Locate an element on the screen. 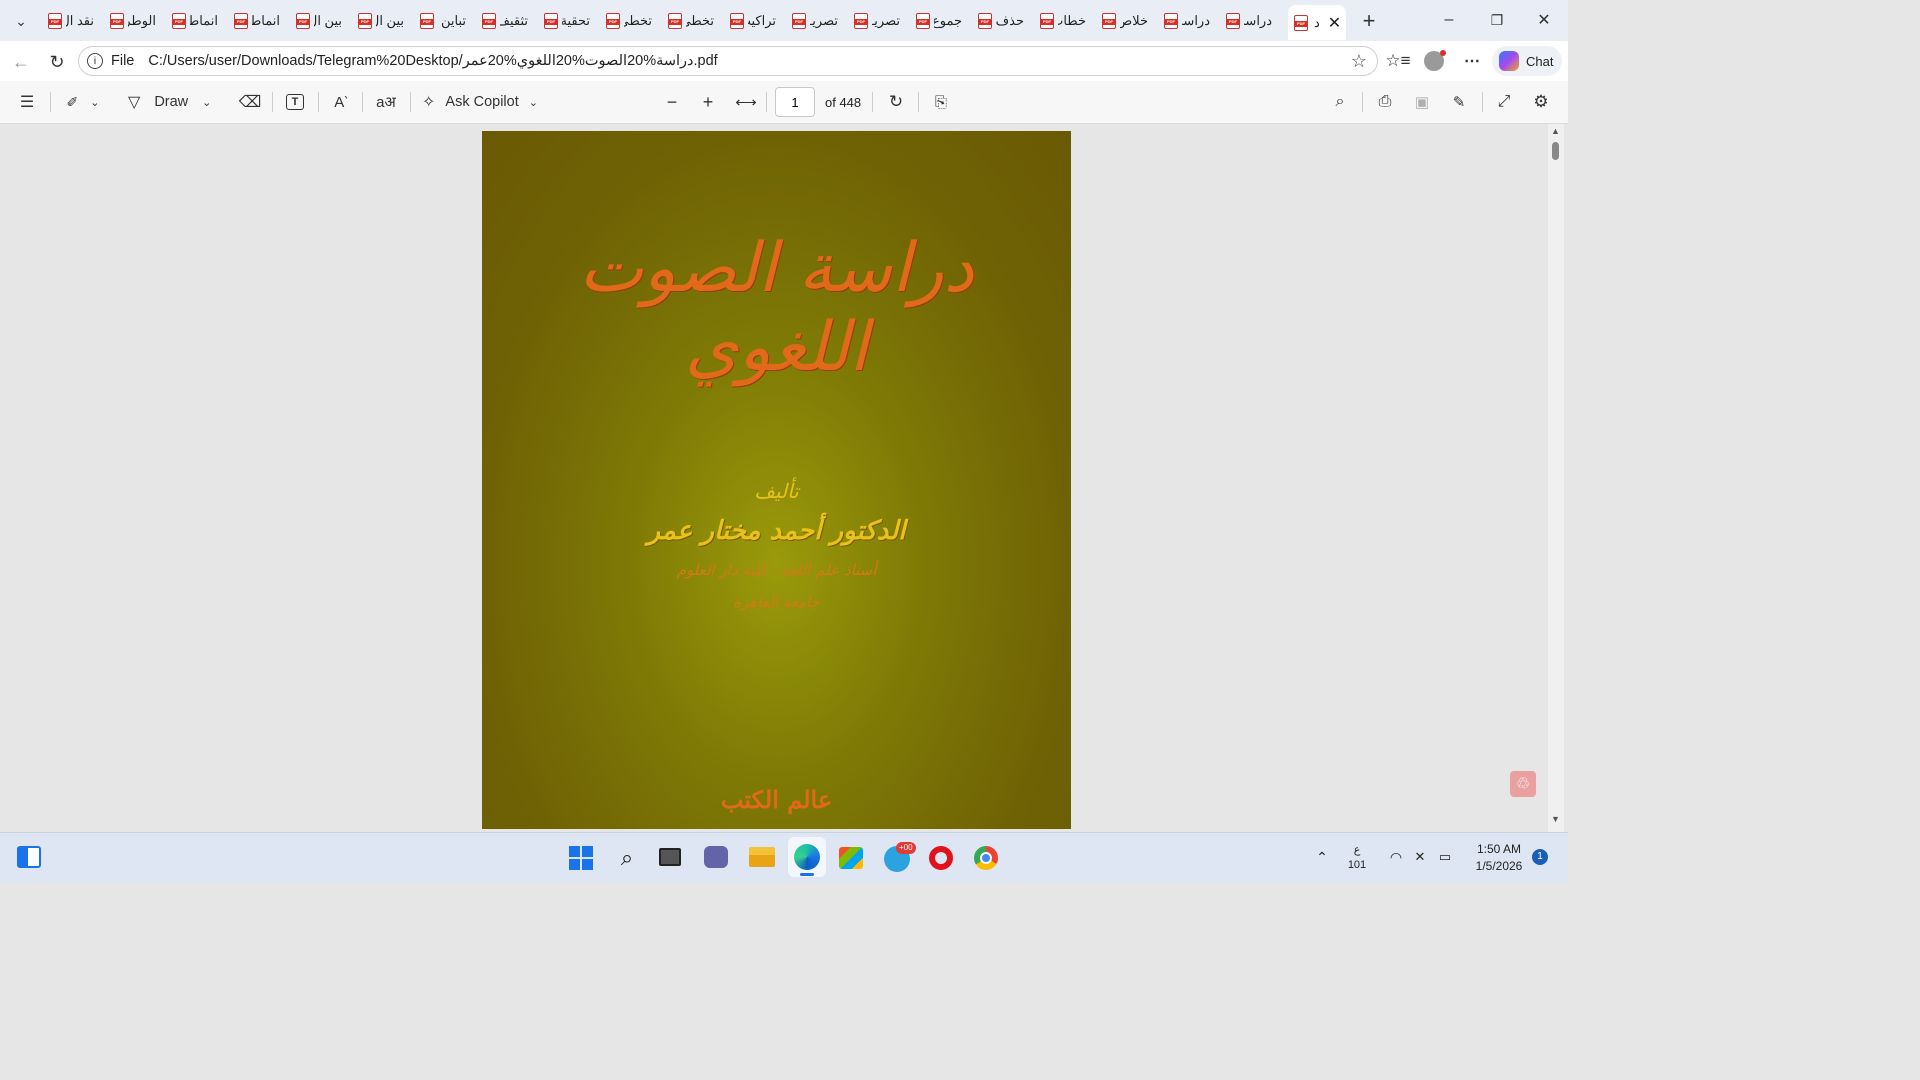 The width and height of the screenshot is (1920, 1080). language-indicator: ع 101 is located at coordinates (1357, 858).